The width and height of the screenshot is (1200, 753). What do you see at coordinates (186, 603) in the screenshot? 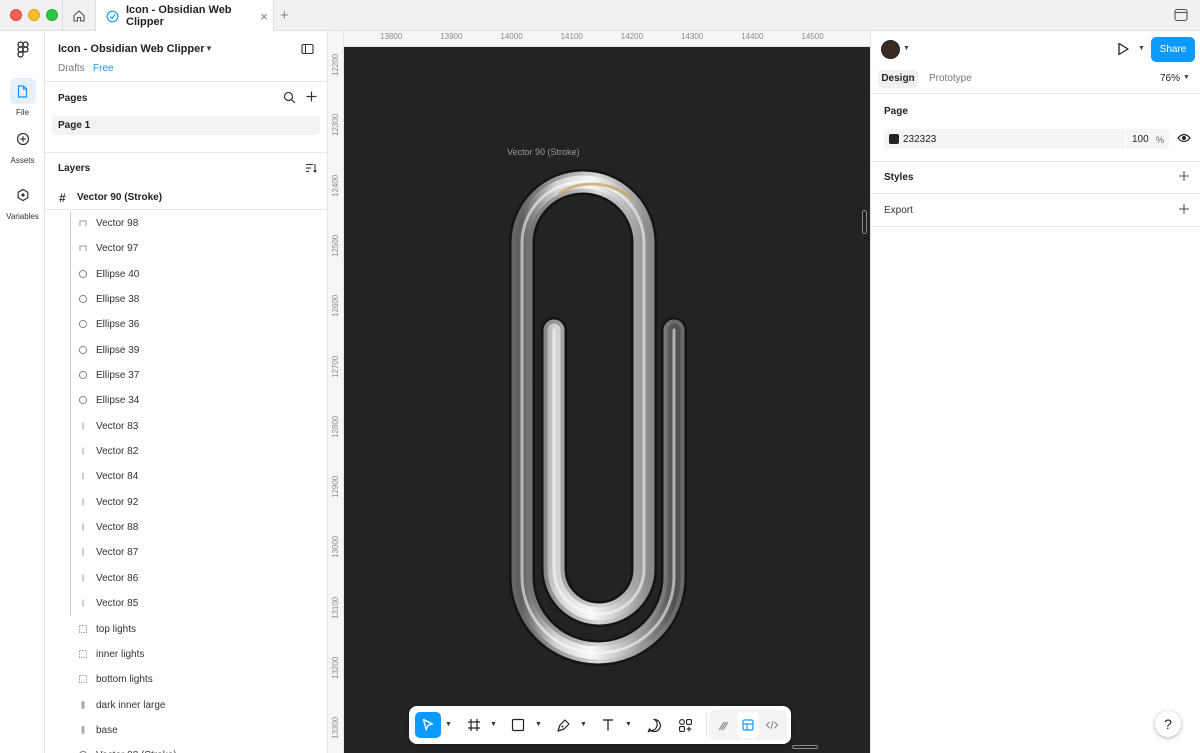
I see `layer-row: Vector 85` at bounding box center [186, 603].